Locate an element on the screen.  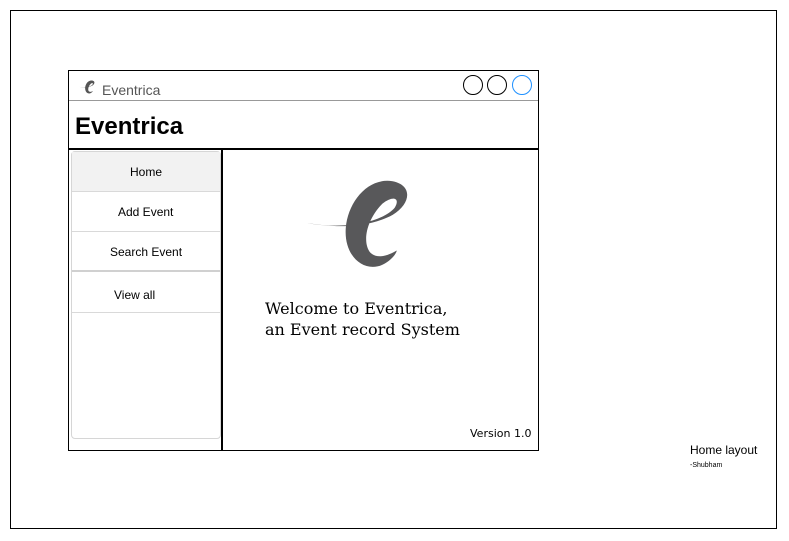
sidebar-item-label: Add Event is located at coordinates (146, 212).